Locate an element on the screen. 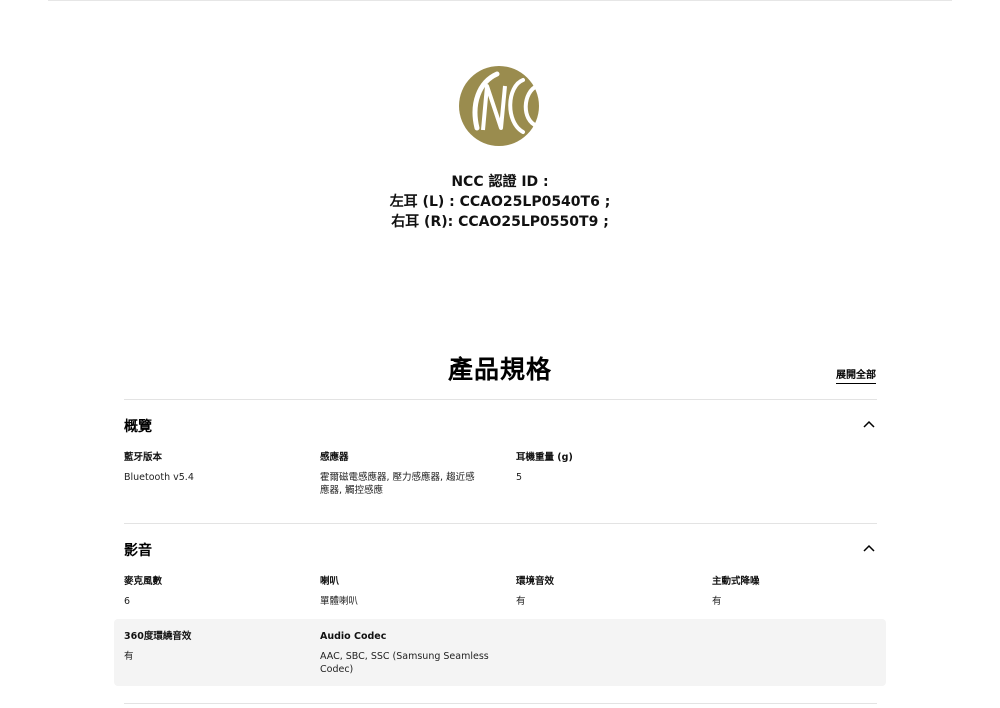 Image resolution: width=1000 pixels, height=708 pixels. spec-value: 6 is located at coordinates (127, 601).